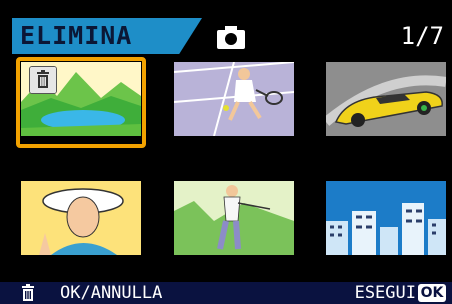 The width and height of the screenshot is (452, 304). Describe the element at coordinates (422, 36) in the screenshot. I see `image-counter: 1/7` at that location.